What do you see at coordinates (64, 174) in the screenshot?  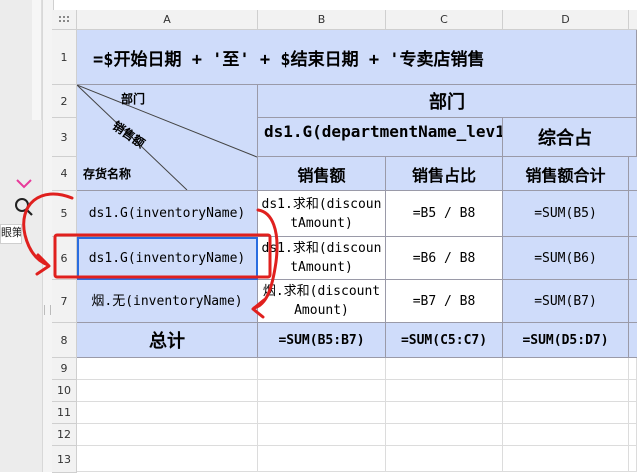 I see `row-header-4: 4` at bounding box center [64, 174].